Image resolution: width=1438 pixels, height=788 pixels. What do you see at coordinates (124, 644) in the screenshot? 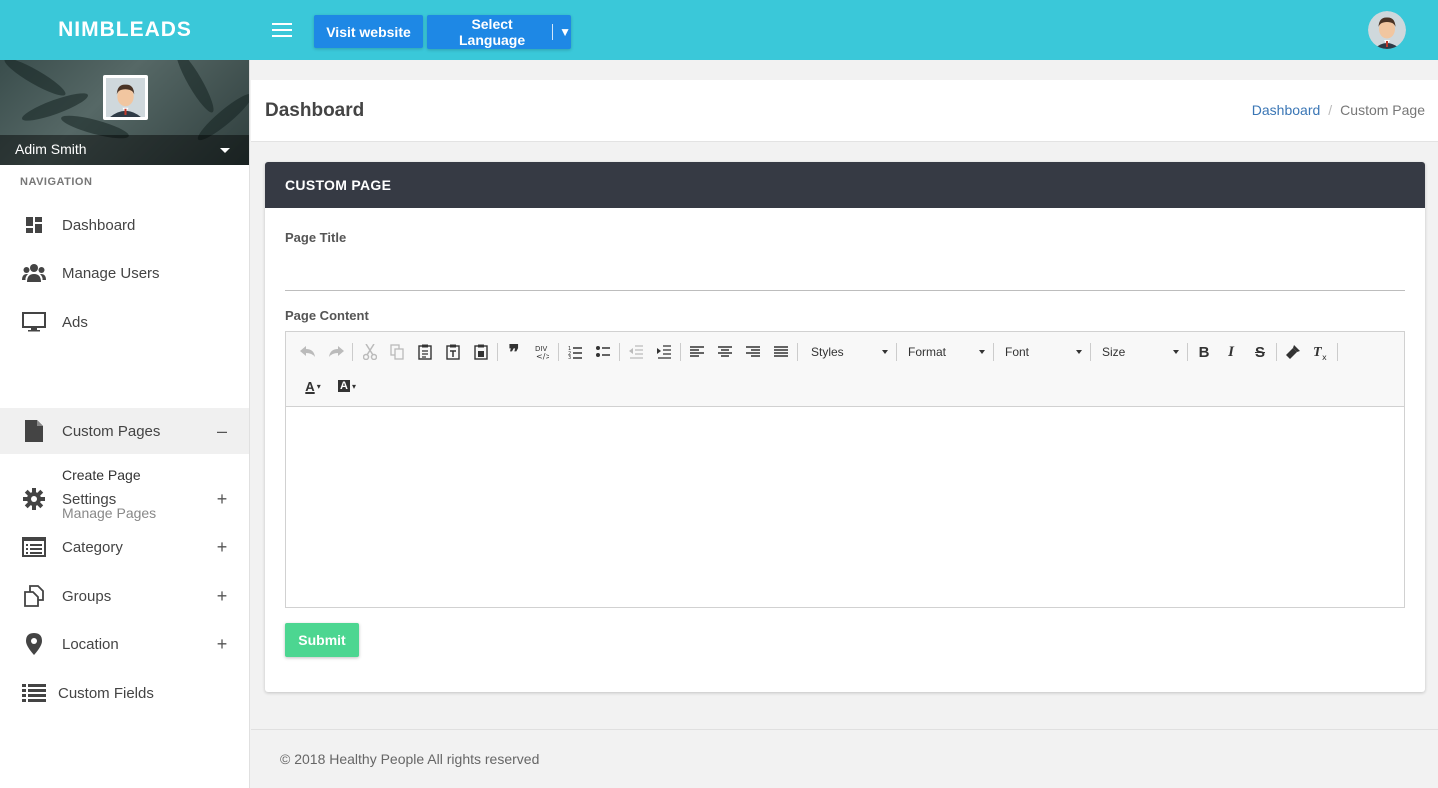
I see `sidebar-item-location: Location +` at bounding box center [124, 644].